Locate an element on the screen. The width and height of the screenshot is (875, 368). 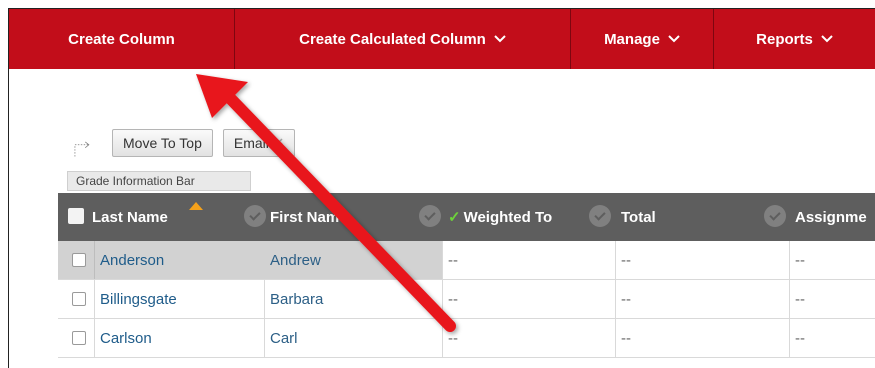
check-icon: ✓ is located at coordinates (454, 217).